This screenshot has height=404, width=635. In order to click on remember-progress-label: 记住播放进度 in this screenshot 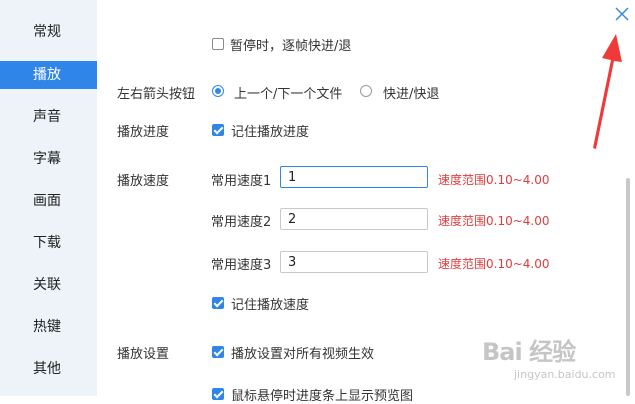, I will do `click(270, 132)`.